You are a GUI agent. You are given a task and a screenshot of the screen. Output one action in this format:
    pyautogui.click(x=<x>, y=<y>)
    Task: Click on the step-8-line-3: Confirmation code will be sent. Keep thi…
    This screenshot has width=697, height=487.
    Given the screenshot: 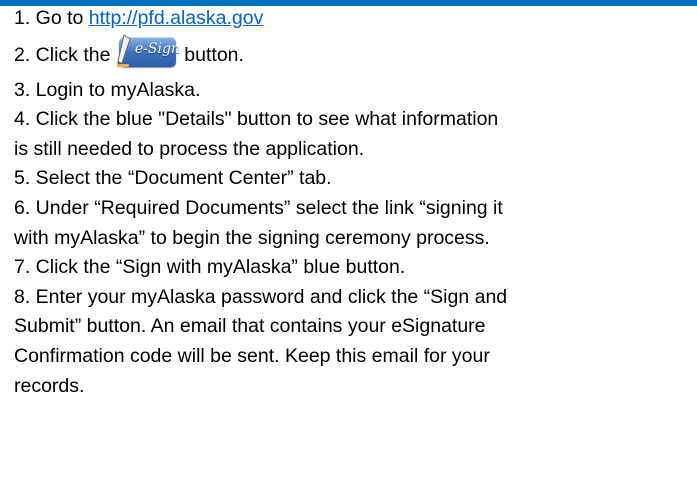 What is the action you would take?
    pyautogui.click(x=252, y=355)
    